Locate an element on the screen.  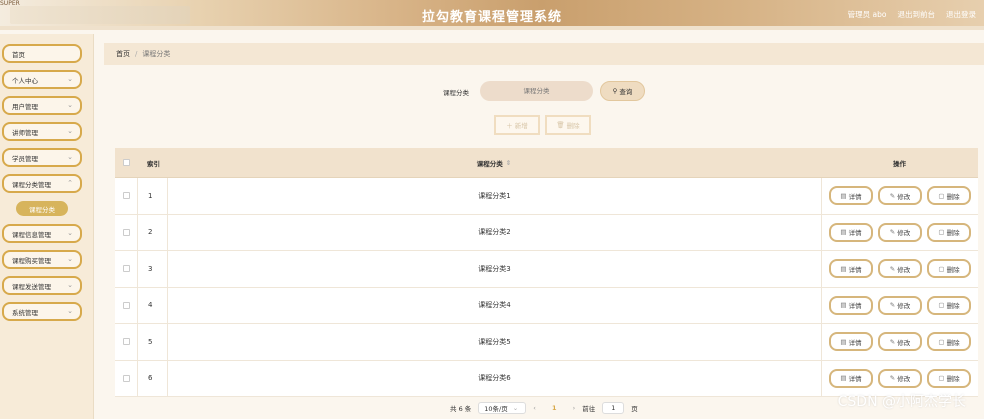
page-size-select: 10条/页 ⌄ is located at coordinates (502, 408).